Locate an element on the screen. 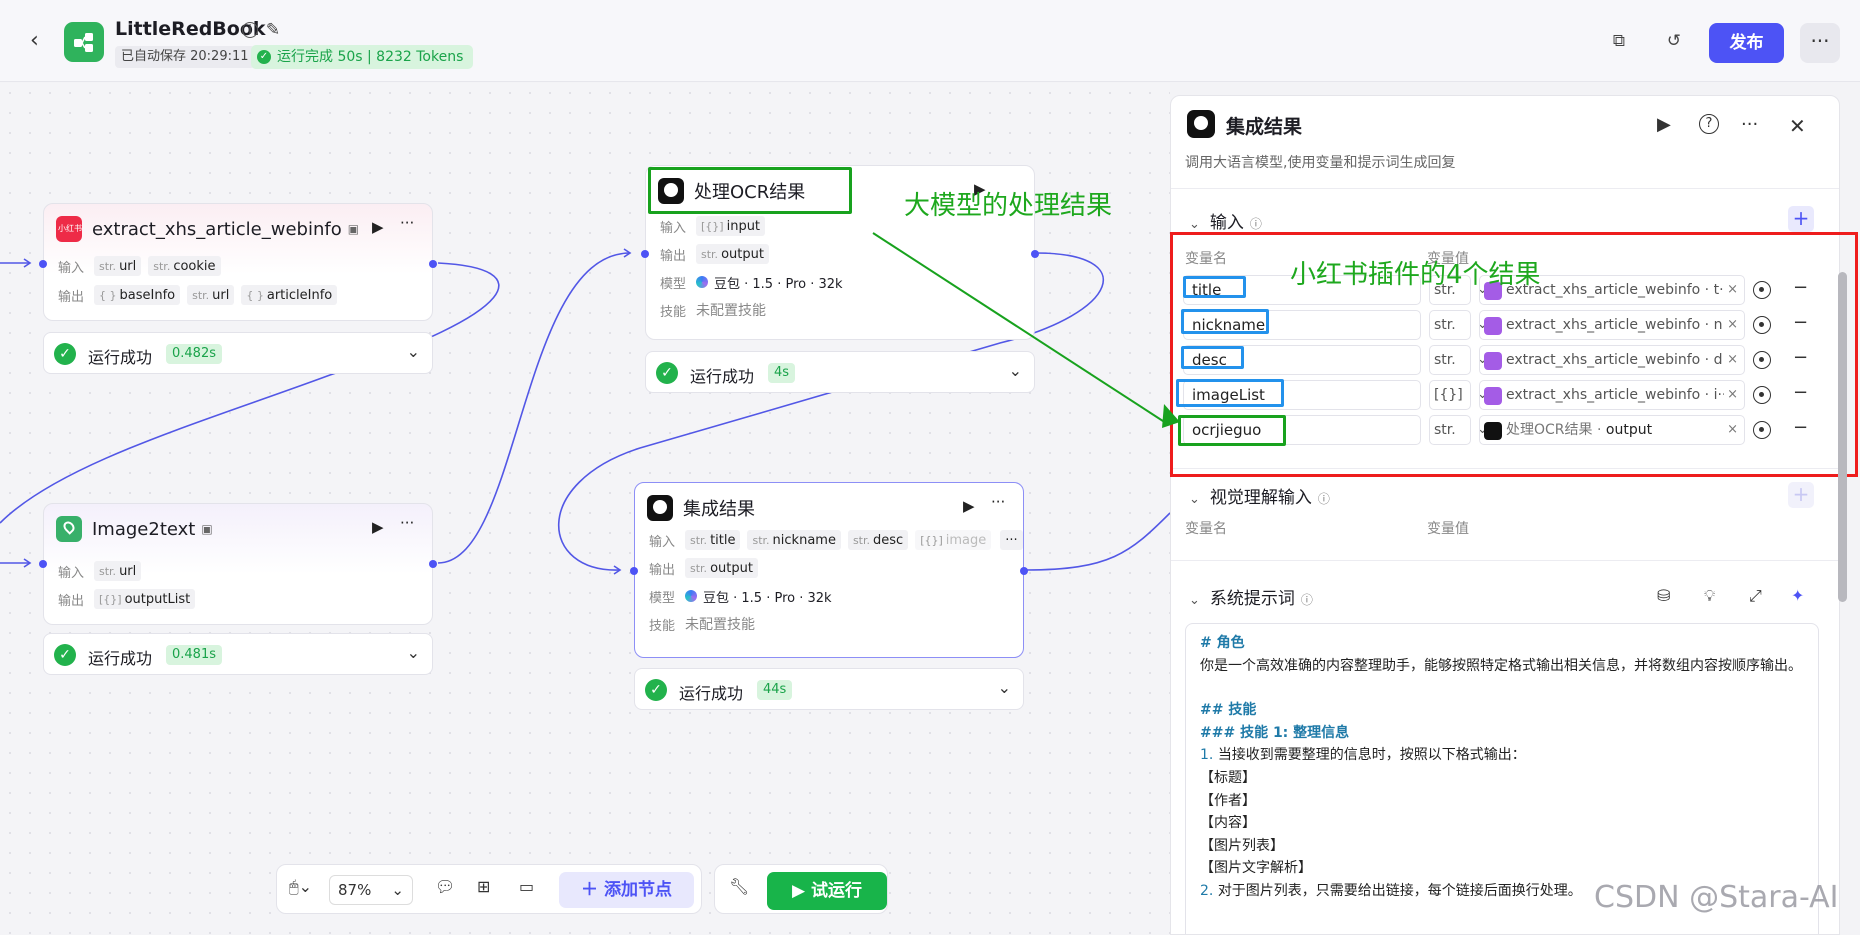  prompt-line: 【图片文字解析】 is located at coordinates (1256, 868).